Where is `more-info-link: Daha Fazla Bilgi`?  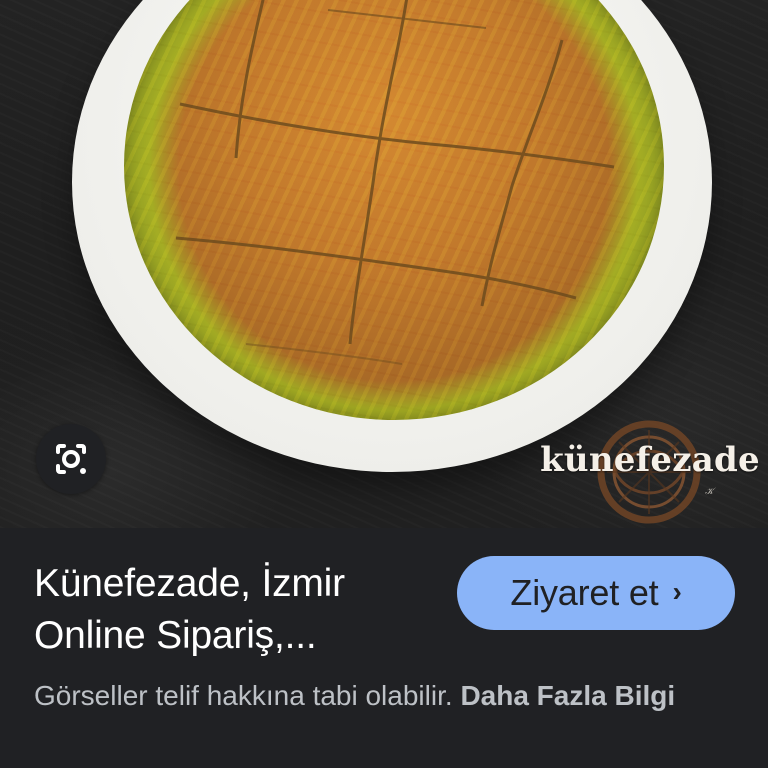
more-info-link: Daha Fazla Bilgi is located at coordinates (567, 695).